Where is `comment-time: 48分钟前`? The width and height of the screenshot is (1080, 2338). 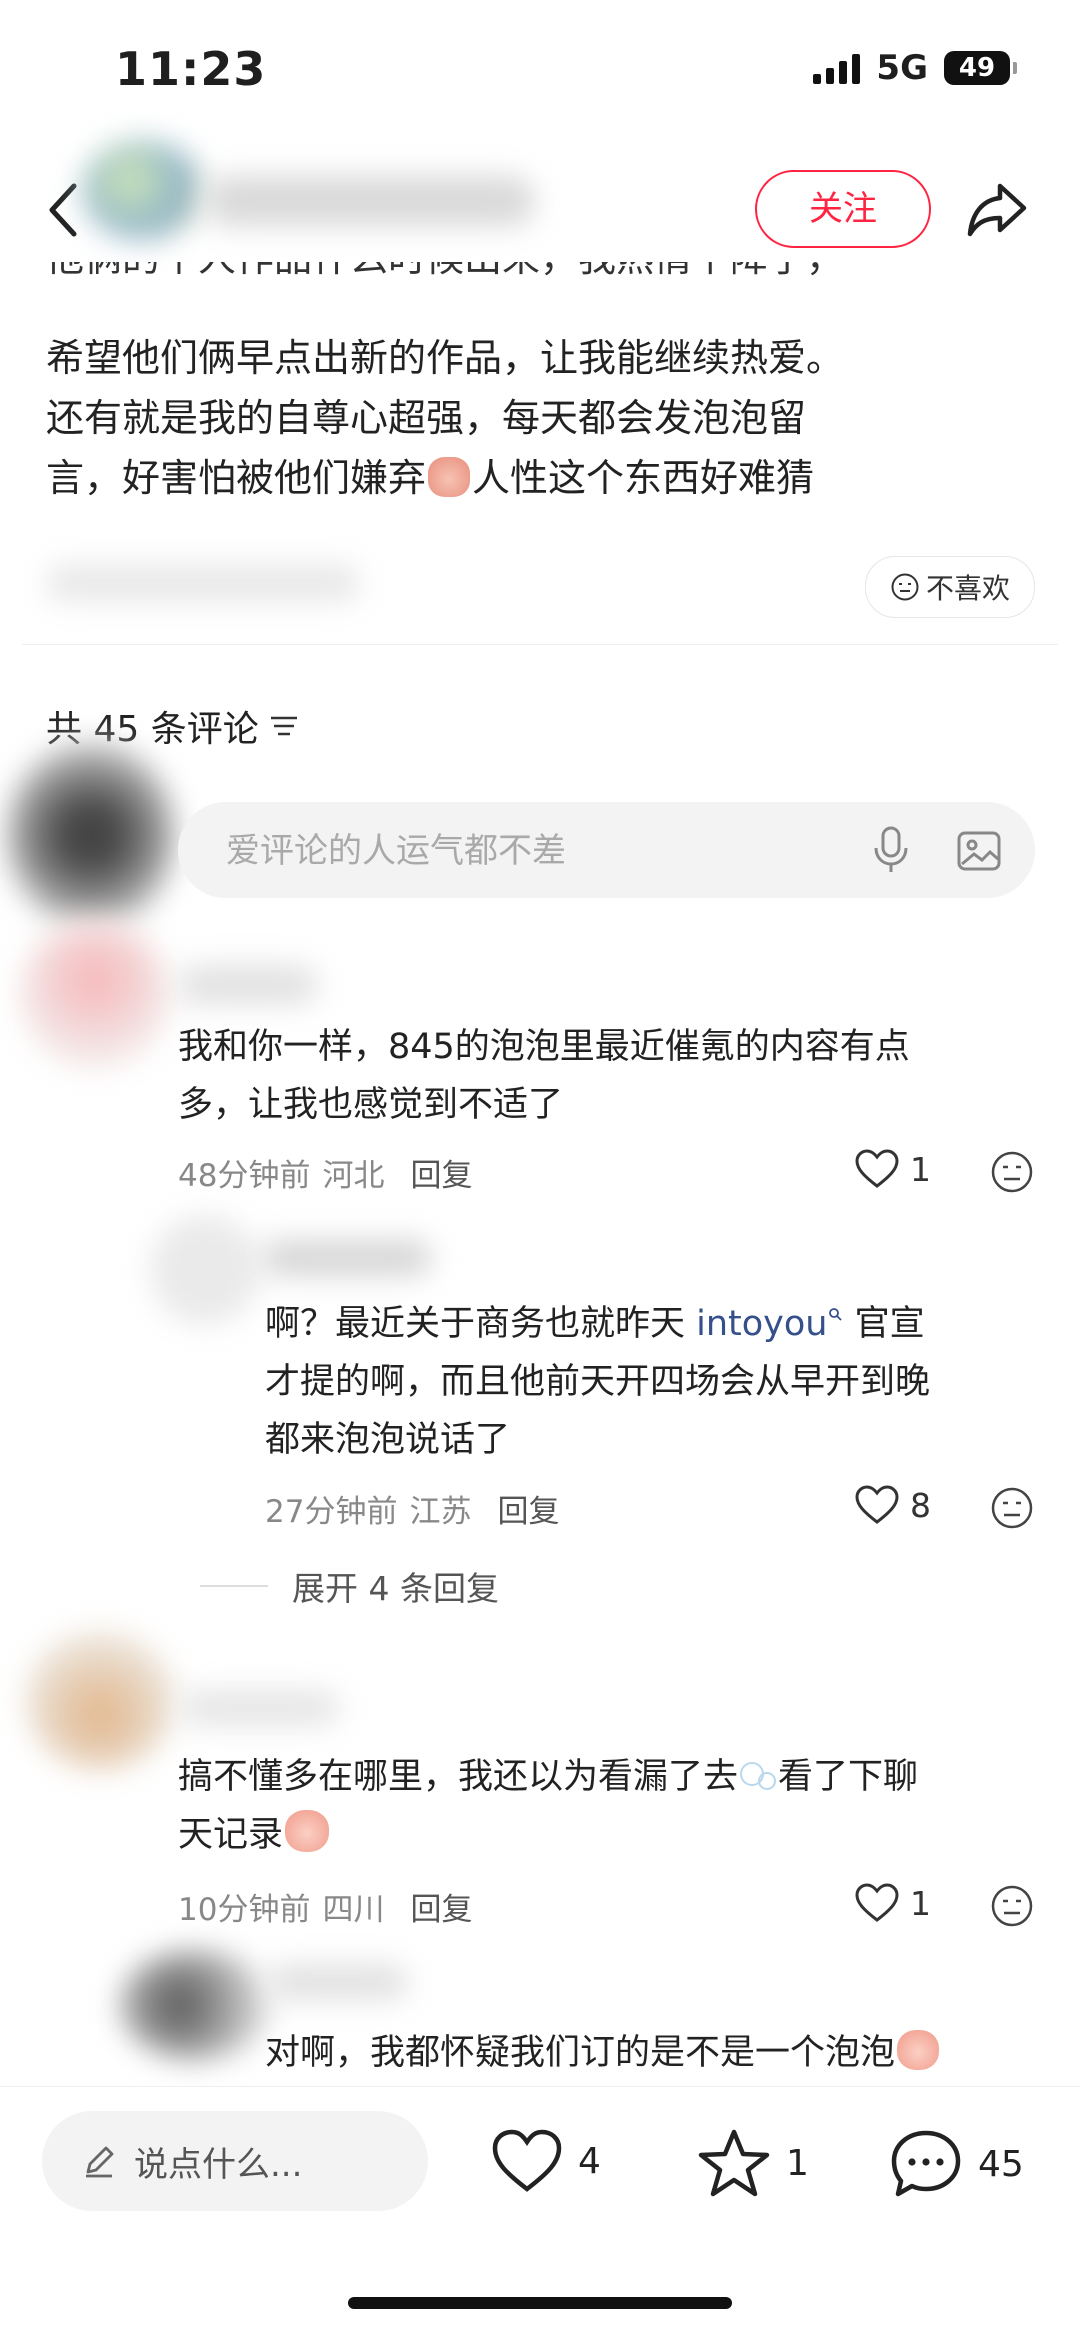
comment-time: 48分钟前 is located at coordinates (244, 1176).